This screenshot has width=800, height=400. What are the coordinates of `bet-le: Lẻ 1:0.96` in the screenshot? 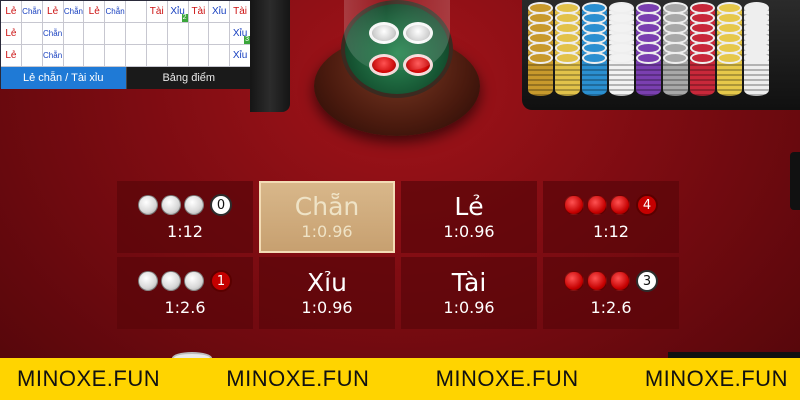 It's located at (469, 217).